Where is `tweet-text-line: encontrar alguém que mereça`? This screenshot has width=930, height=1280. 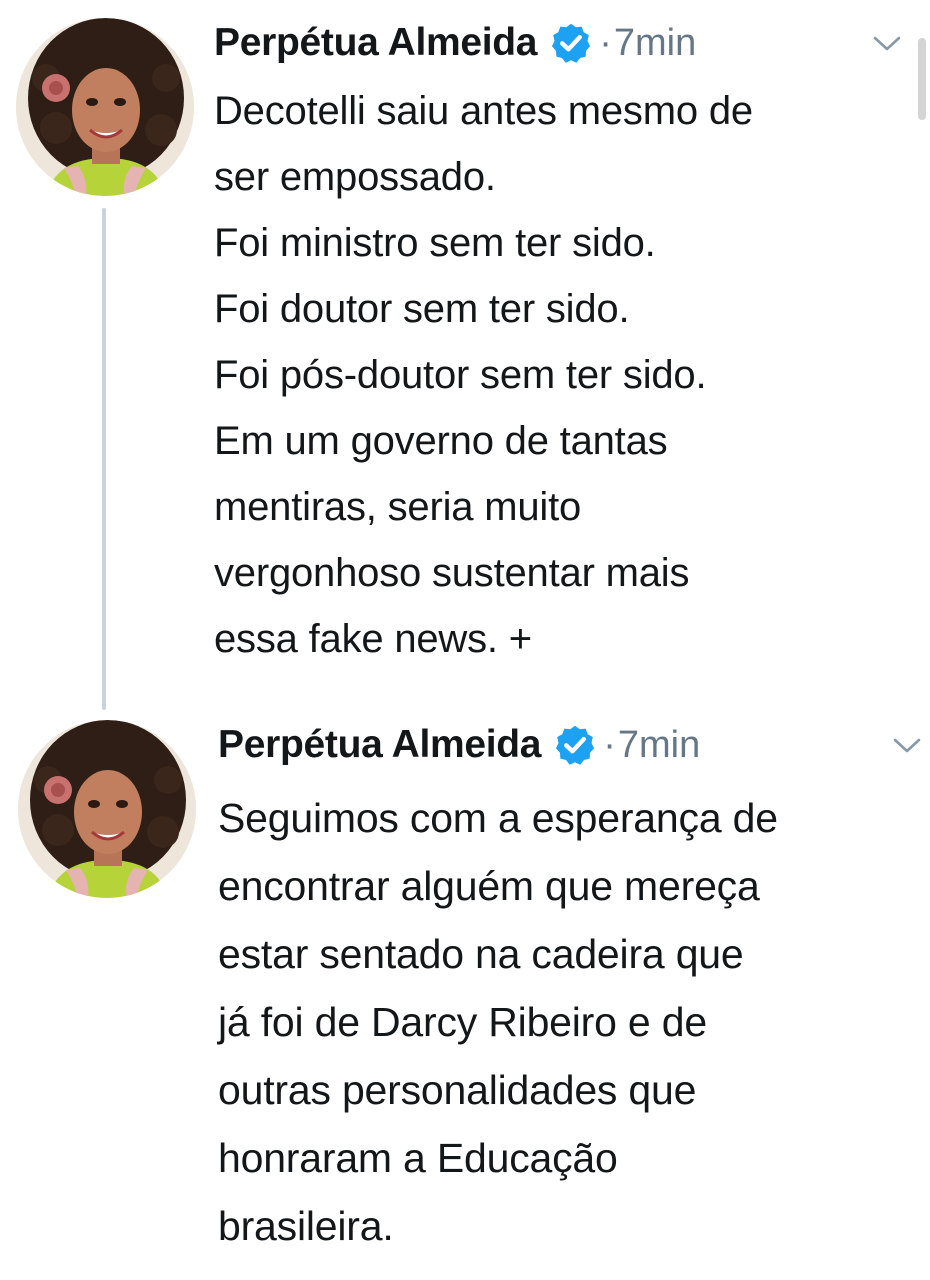 tweet-text-line: encontrar alguém que mereça is located at coordinates (489, 886).